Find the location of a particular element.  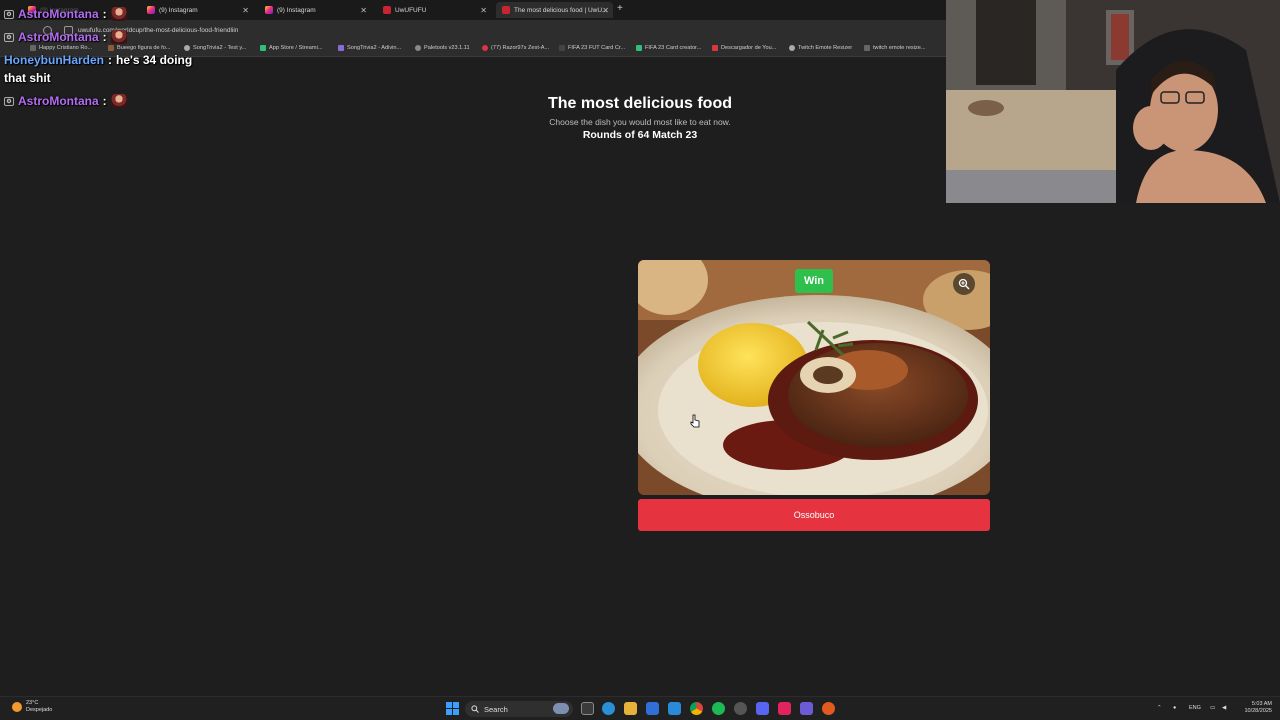

bookmark-item: Twitch Emote Resizer is located at coordinates (820, 48).